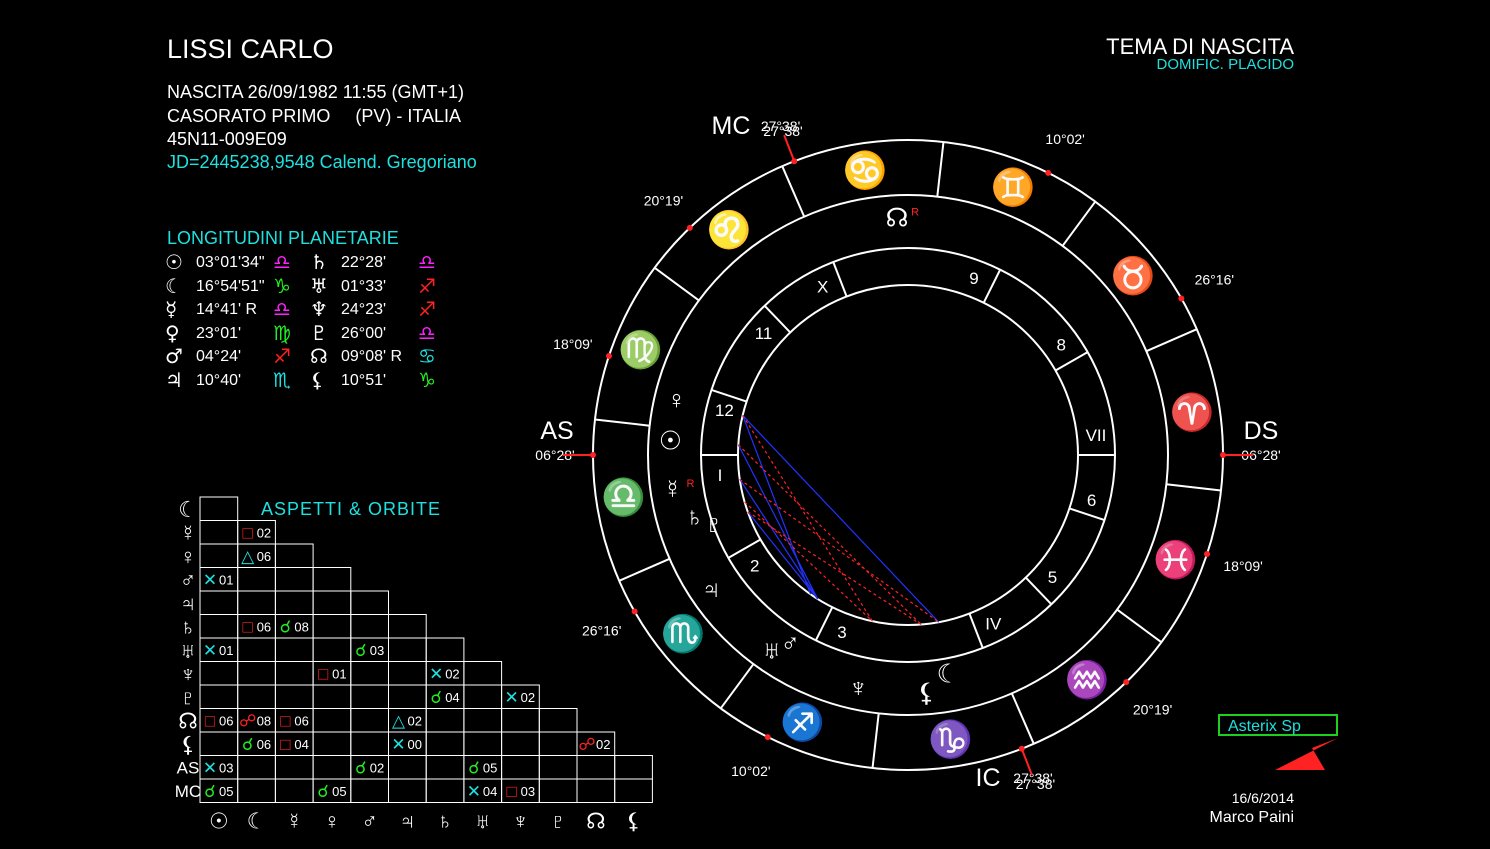 This screenshot has width=1490, height=849. Describe the element at coordinates (339, 791) in the screenshot. I see `aspect-orb: 05` at that location.